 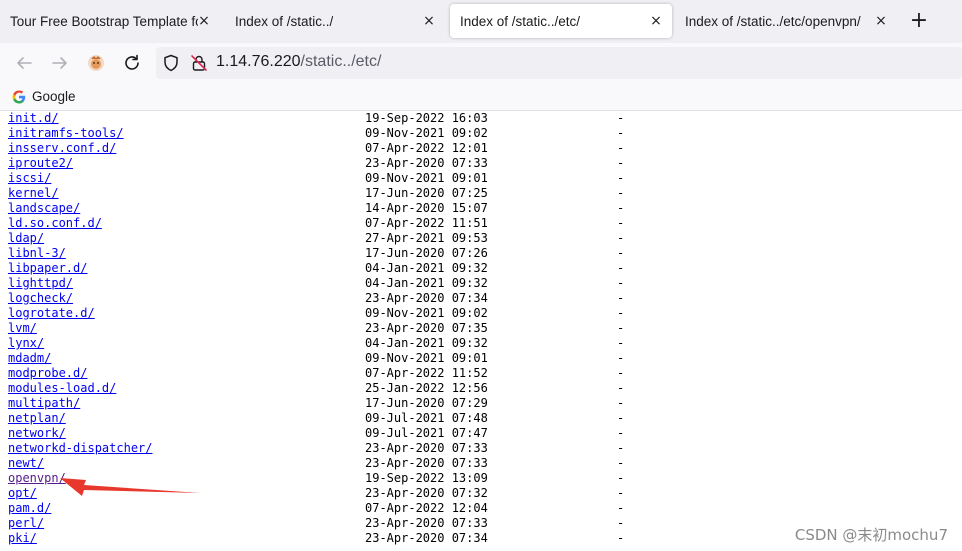 What do you see at coordinates (773, 21) in the screenshot?
I see `tab-label: Index of /static../etc/openvpn/` at bounding box center [773, 21].